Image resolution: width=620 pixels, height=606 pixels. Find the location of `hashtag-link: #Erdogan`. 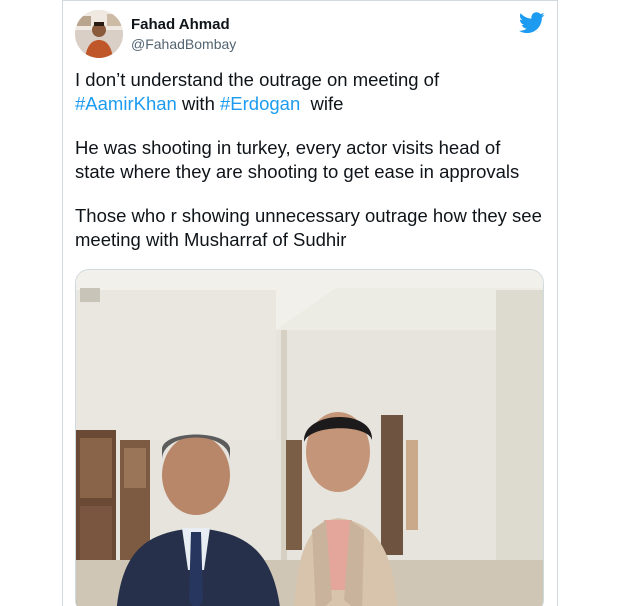

hashtag-link: #Erdogan is located at coordinates (260, 103).